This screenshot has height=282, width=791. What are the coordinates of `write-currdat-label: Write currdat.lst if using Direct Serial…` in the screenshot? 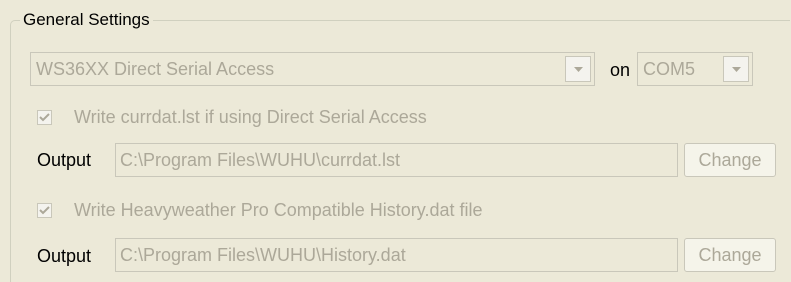 It's located at (250, 117).